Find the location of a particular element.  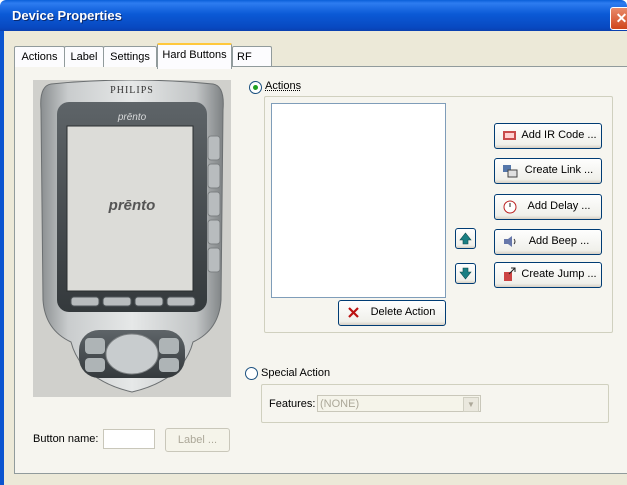

jump-icon is located at coordinates (510, 274).